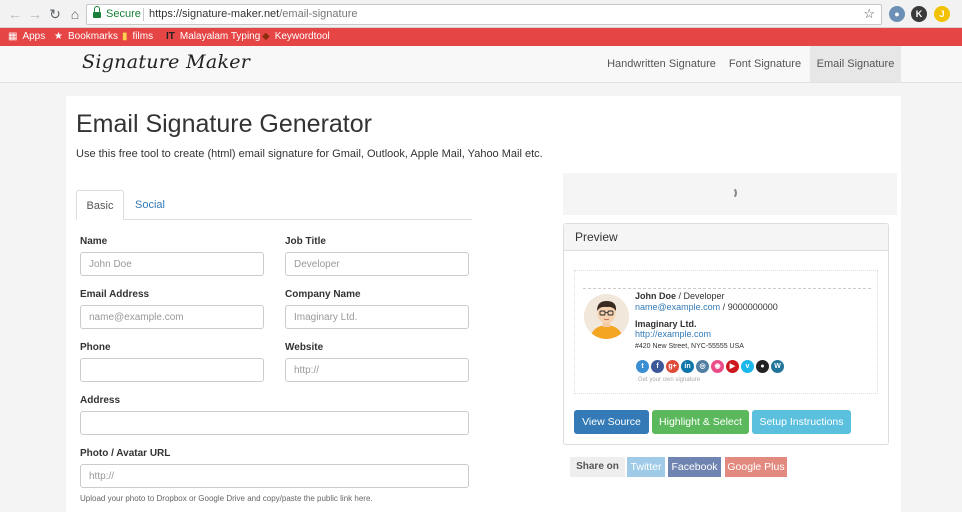 This screenshot has width=962, height=512. I want to click on secure-label: Secure, so click(123, 14).